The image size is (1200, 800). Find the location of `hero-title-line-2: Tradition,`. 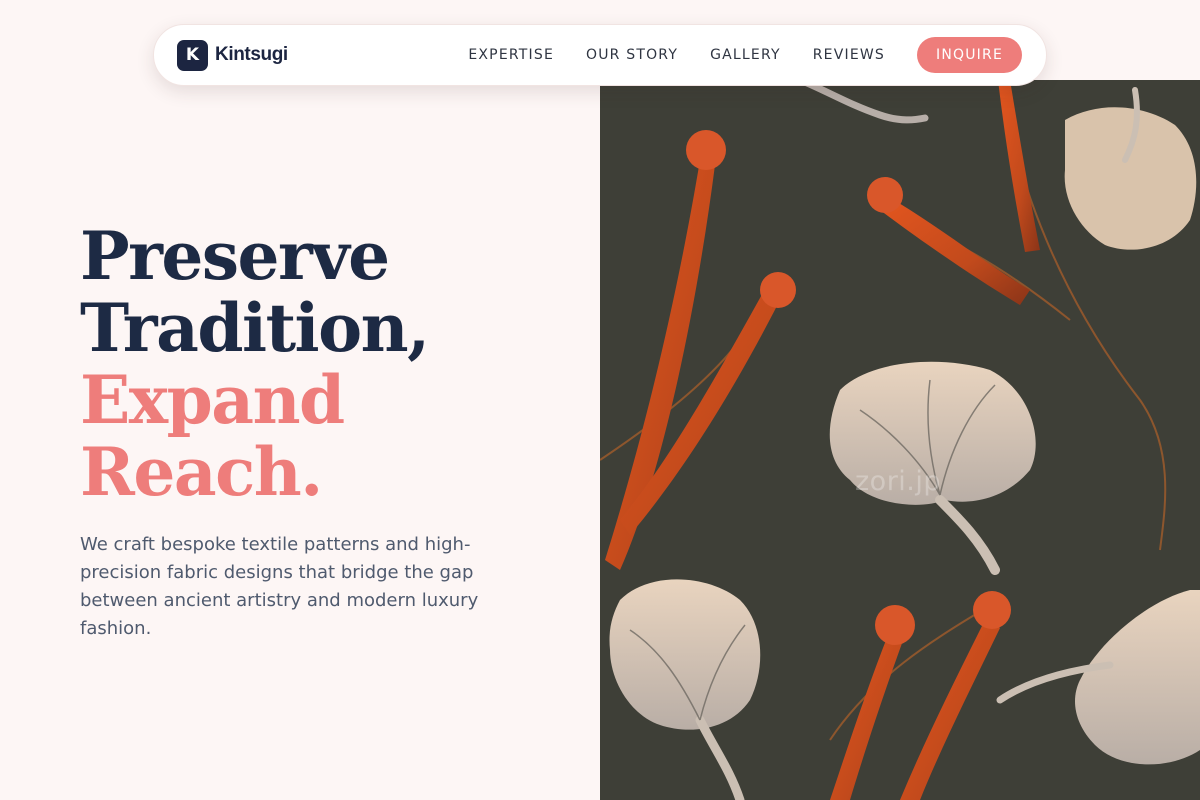

hero-title-line-2: Tradition, is located at coordinates (255, 328).